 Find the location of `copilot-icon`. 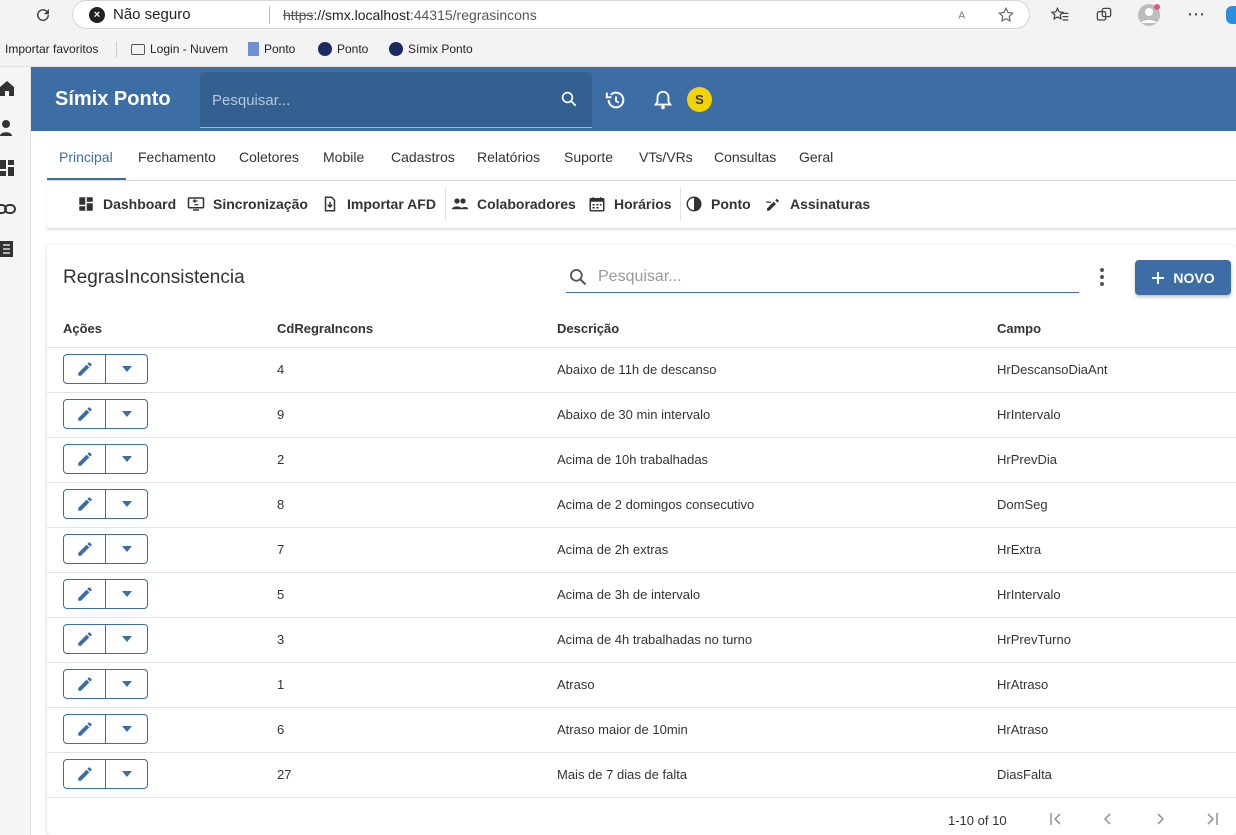

copilot-icon is located at coordinates (1231, 15).